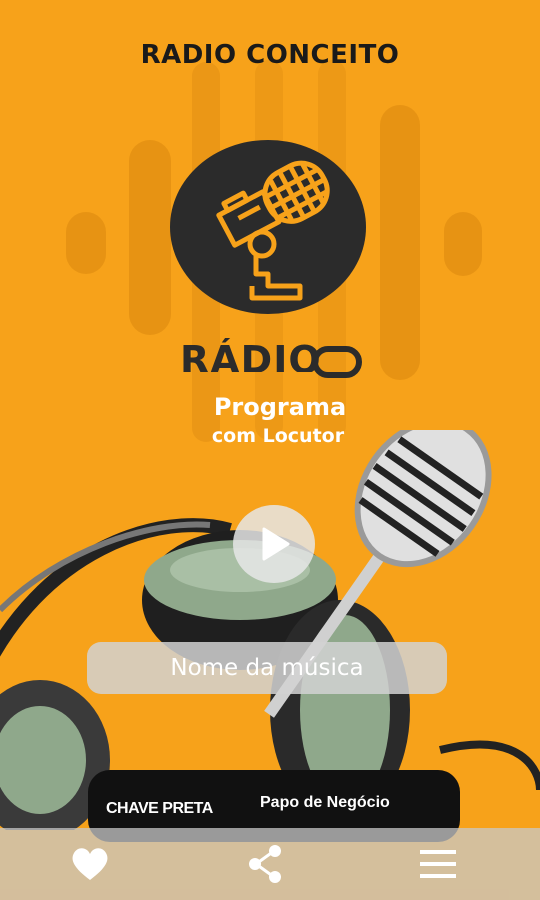 This screenshot has width=540, height=900. What do you see at coordinates (280, 407) in the screenshot?
I see `program-name: Programa` at bounding box center [280, 407].